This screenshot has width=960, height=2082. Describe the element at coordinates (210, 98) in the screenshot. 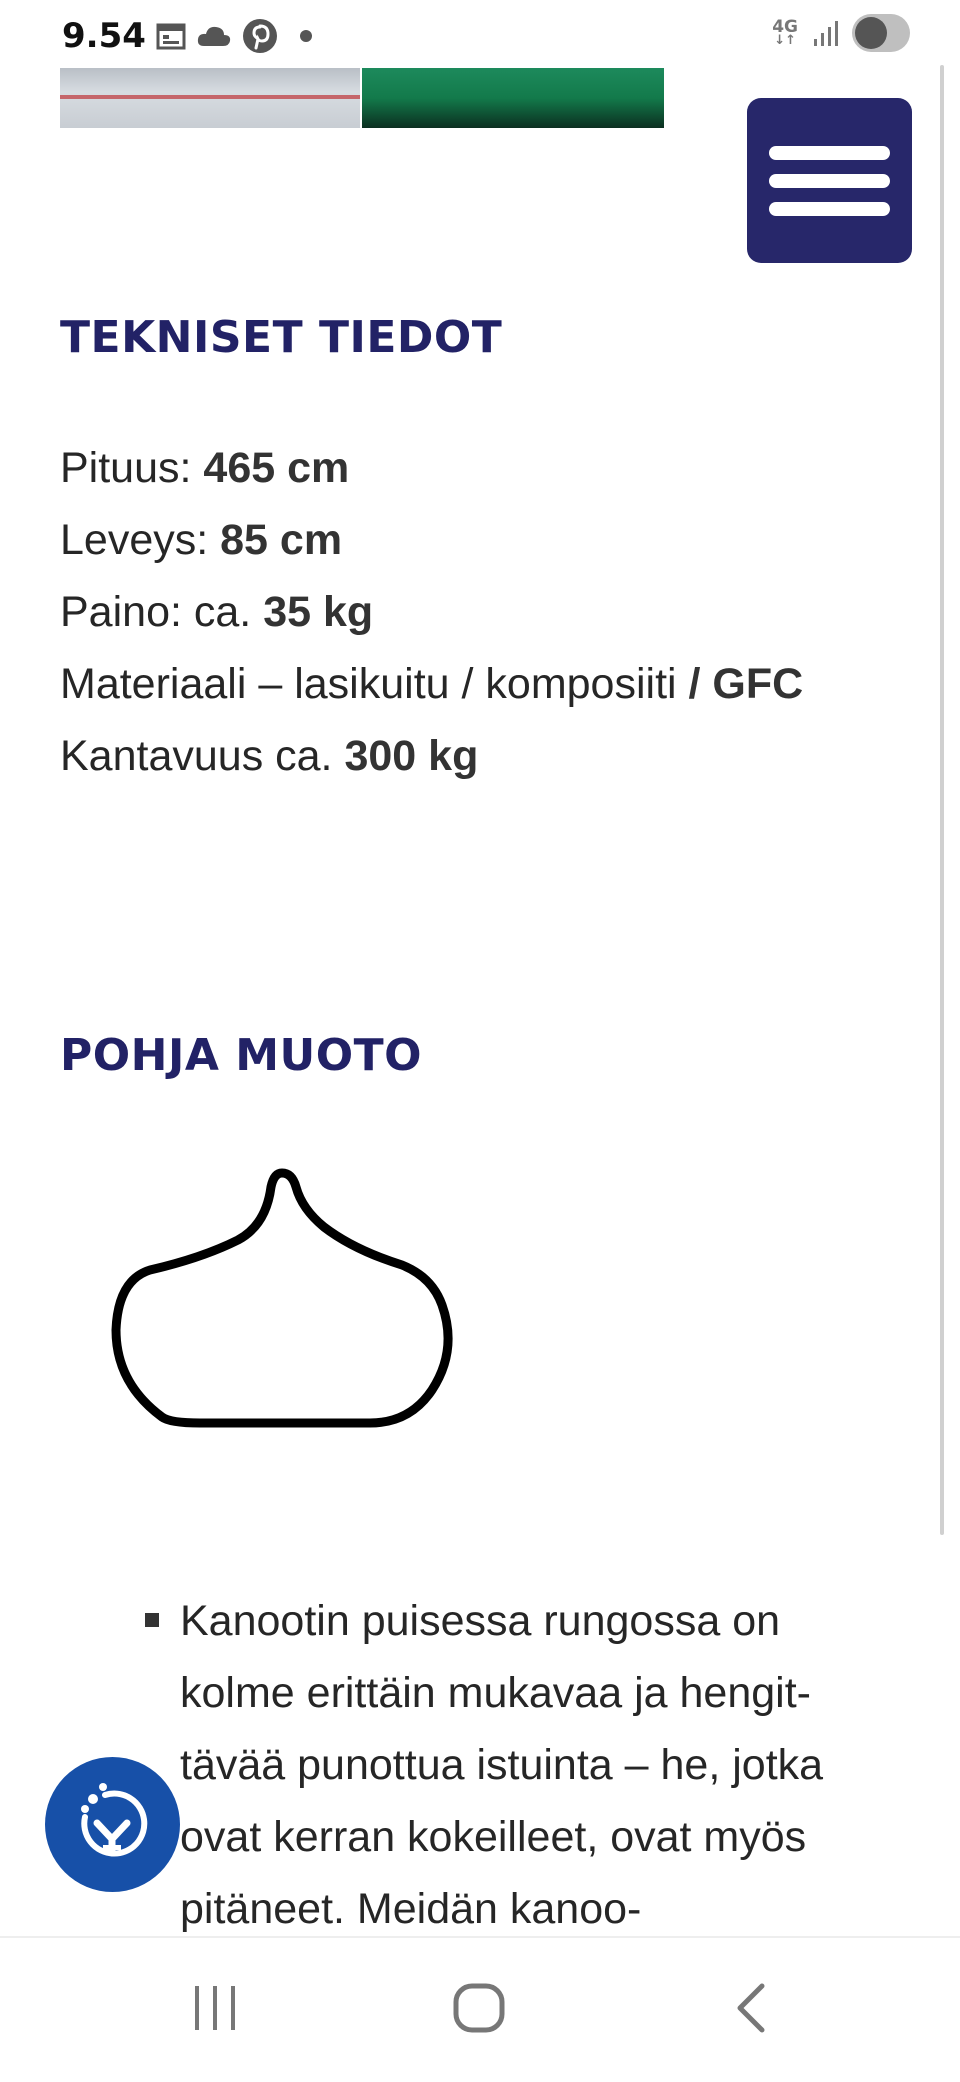

I see `product-image-grey` at that location.